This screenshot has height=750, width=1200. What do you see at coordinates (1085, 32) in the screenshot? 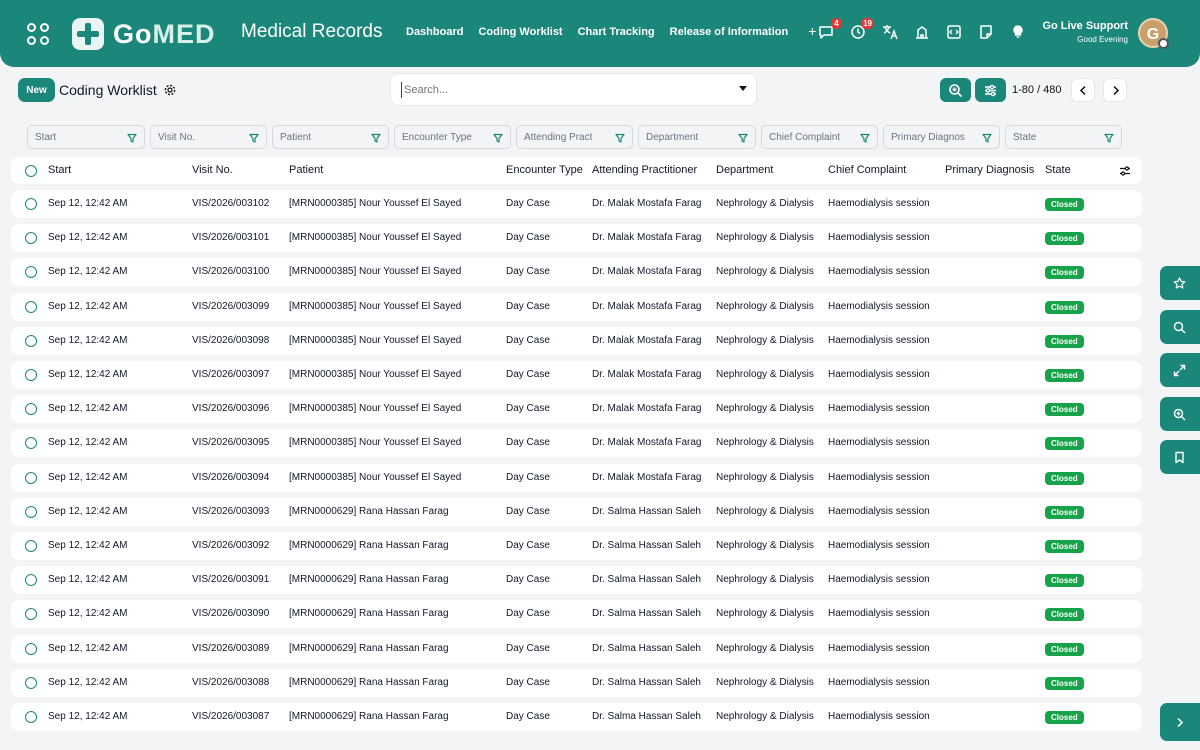
I see `support-block: Go Live Support Good Evening` at bounding box center [1085, 32].